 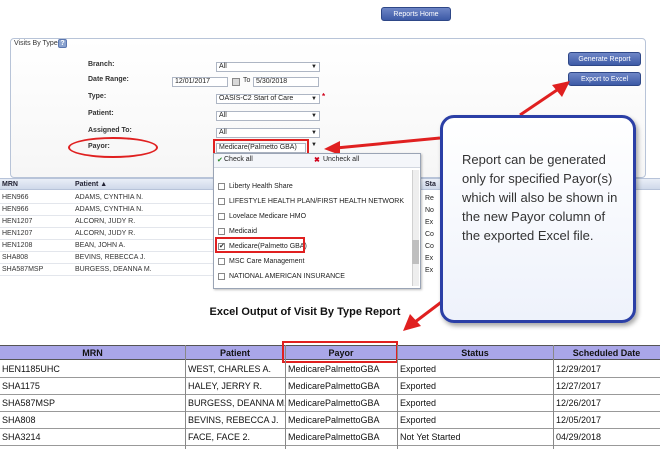 I want to click on date-from-input: 12/01/2017, so click(x=200, y=82).